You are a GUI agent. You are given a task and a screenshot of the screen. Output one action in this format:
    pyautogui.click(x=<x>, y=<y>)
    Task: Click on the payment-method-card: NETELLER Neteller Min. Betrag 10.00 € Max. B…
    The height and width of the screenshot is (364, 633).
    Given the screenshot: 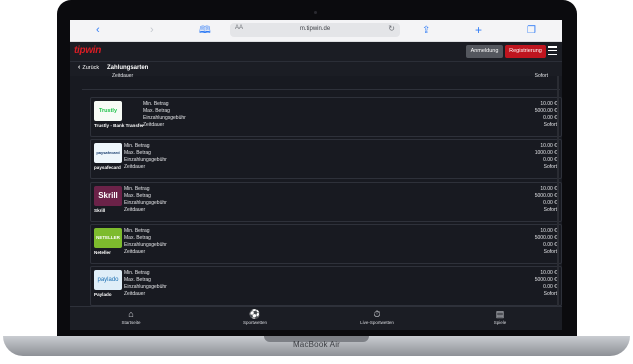 What is the action you would take?
    pyautogui.click(x=326, y=244)
    